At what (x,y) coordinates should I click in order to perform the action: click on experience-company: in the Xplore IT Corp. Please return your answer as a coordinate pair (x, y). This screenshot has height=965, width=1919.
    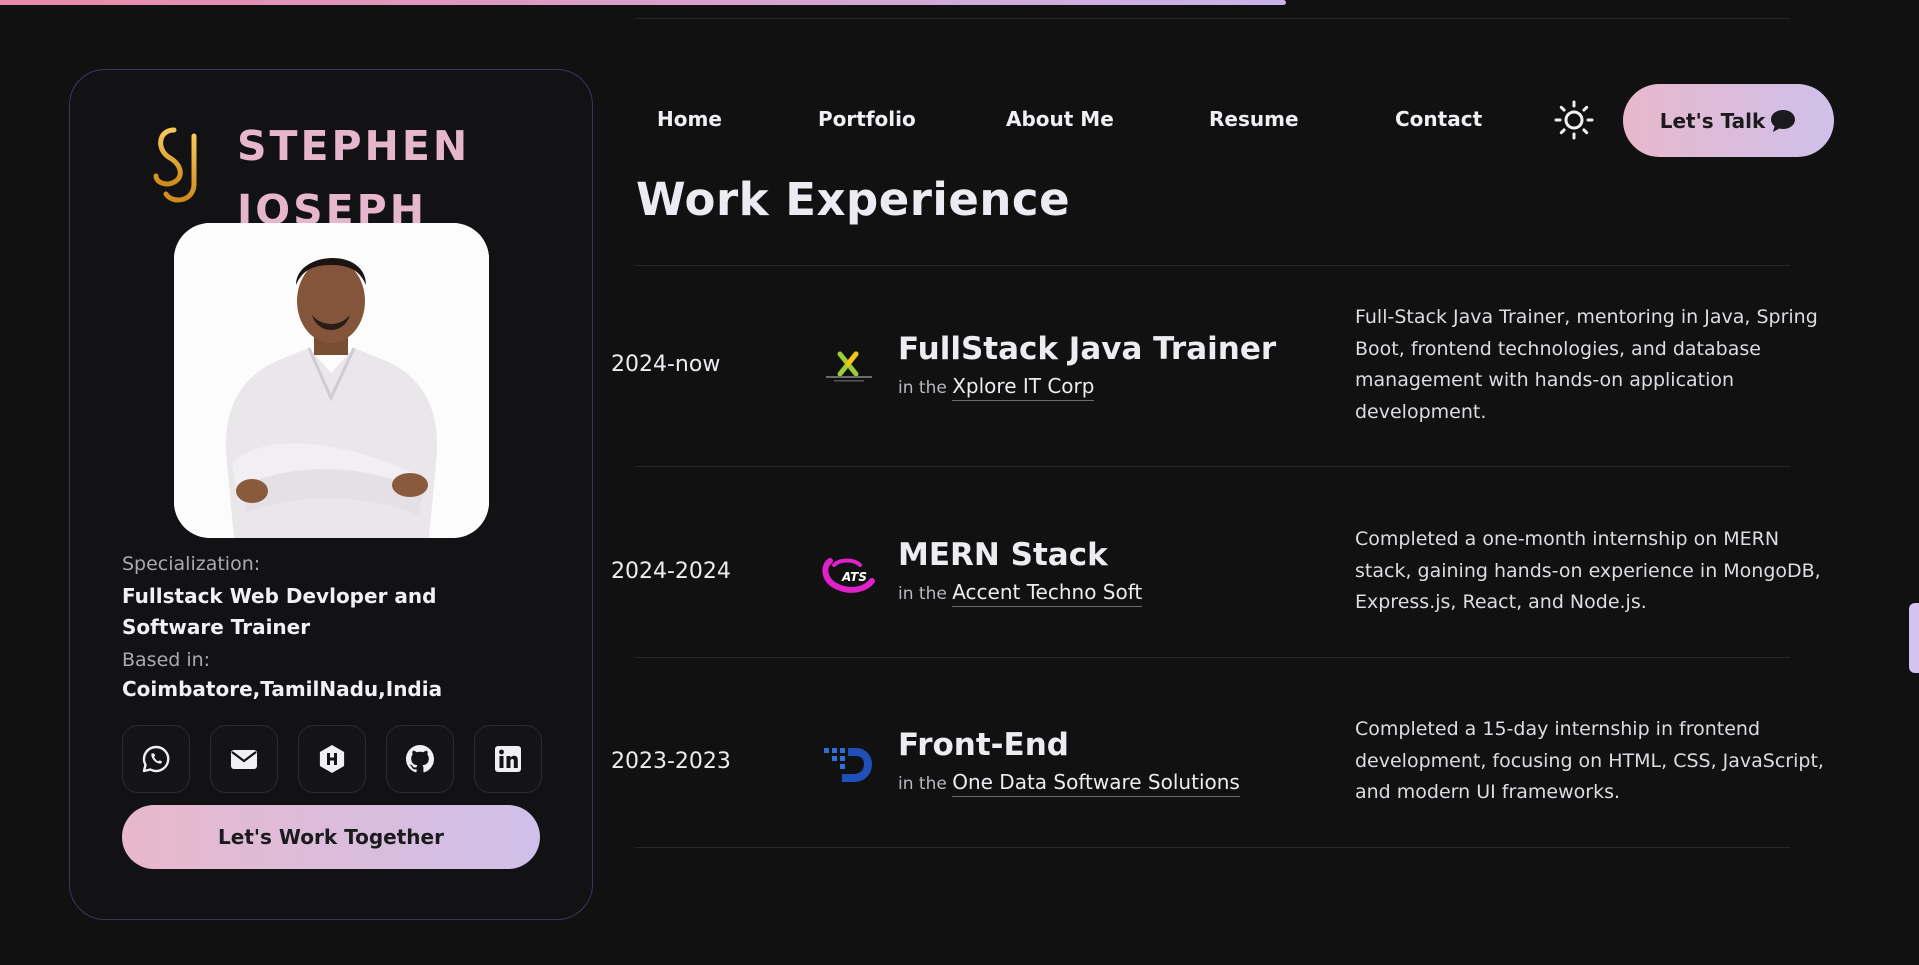
    Looking at the image, I should click on (996, 387).